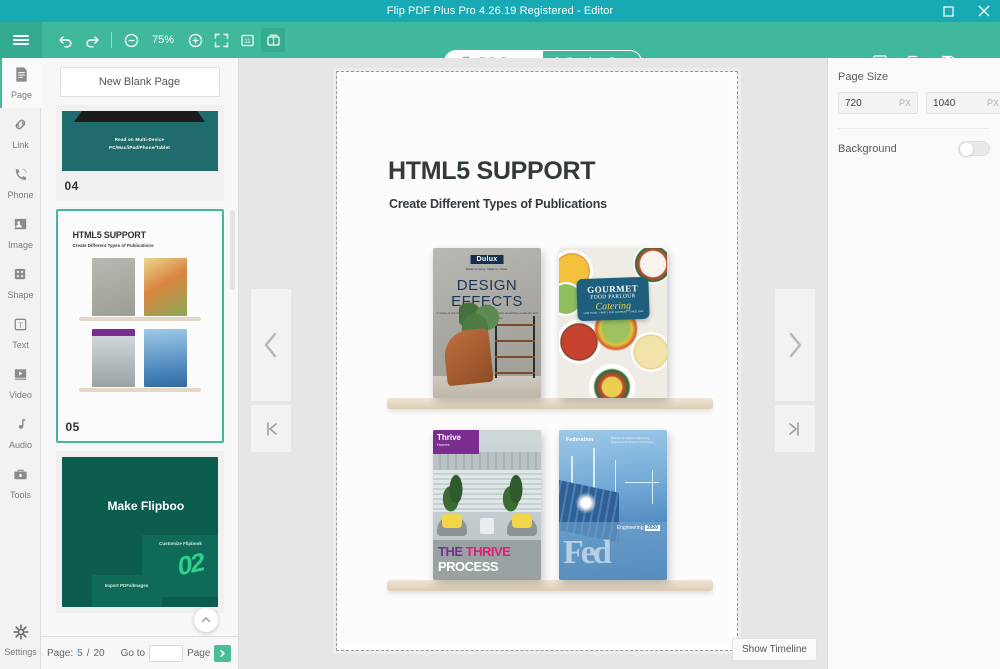 The width and height of the screenshot is (1000, 669). I want to click on sidebar-item-video: Video, so click(20, 383).